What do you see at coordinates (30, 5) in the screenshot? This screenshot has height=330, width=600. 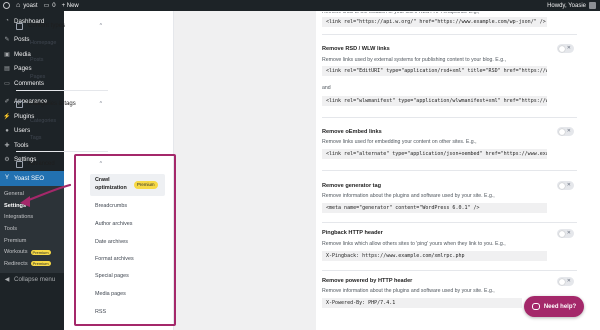 I see `site-name: yoast` at bounding box center [30, 5].